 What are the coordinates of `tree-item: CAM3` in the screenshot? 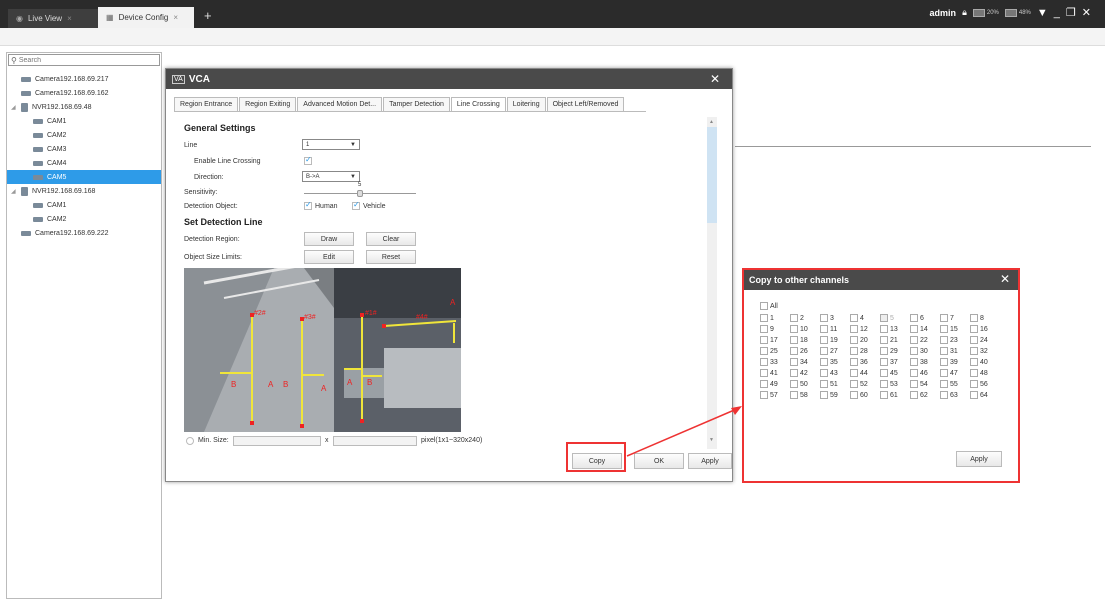 It's located at (84, 149).